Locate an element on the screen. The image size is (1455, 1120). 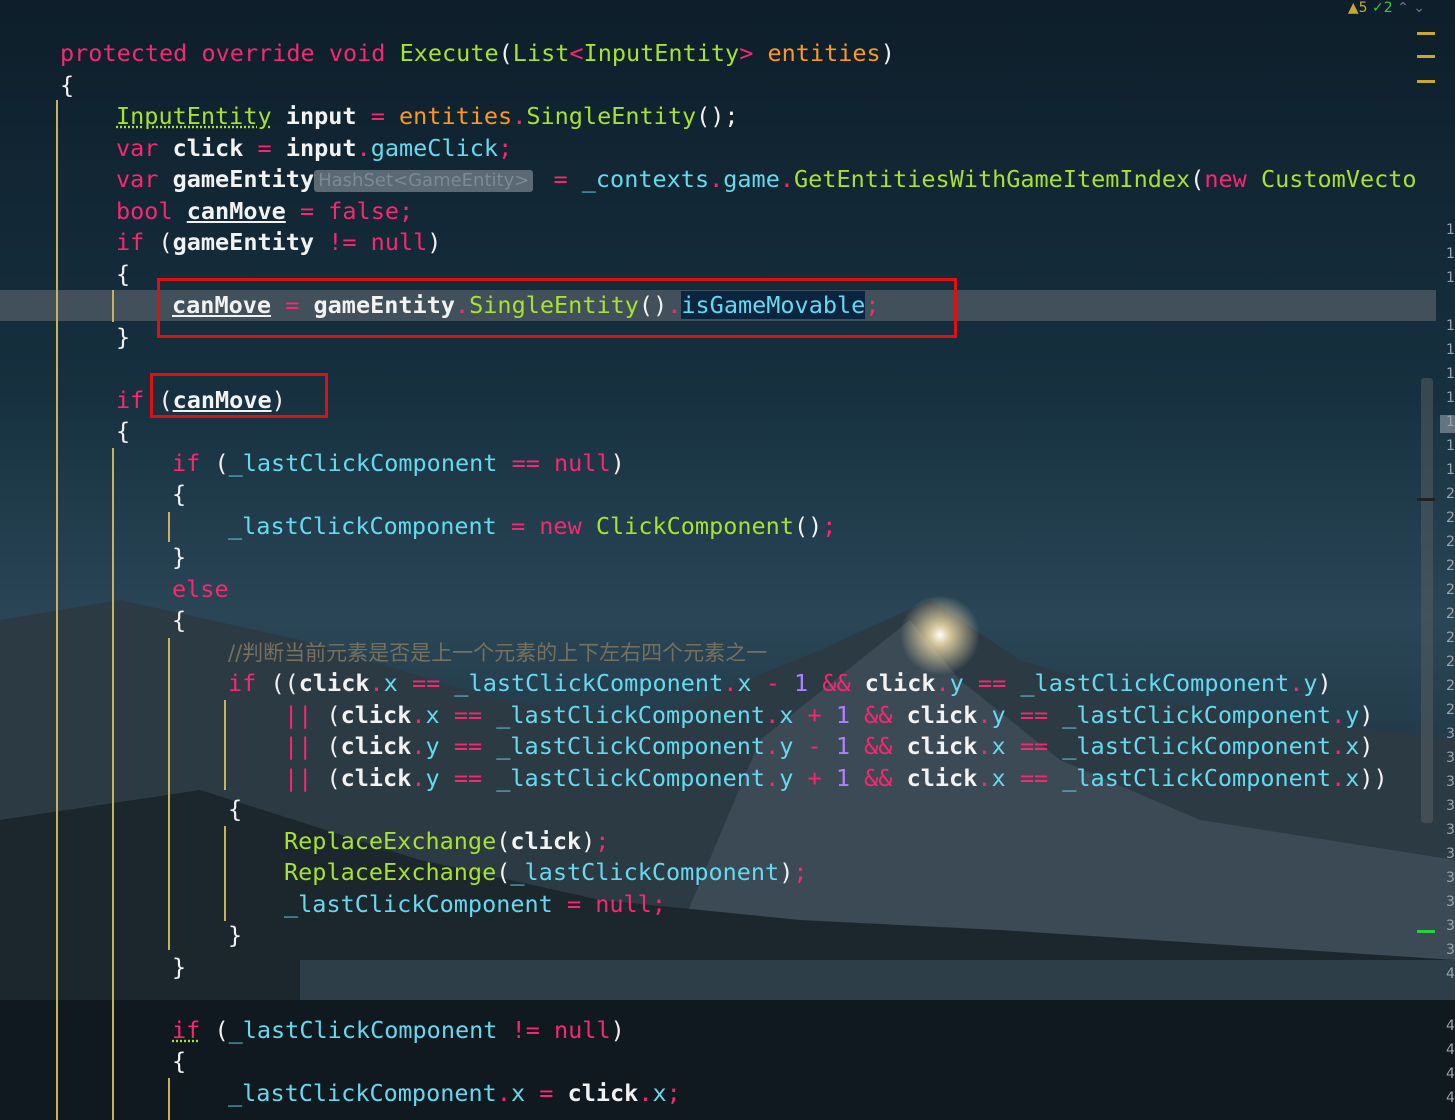
keyword: new is located at coordinates (560, 526).